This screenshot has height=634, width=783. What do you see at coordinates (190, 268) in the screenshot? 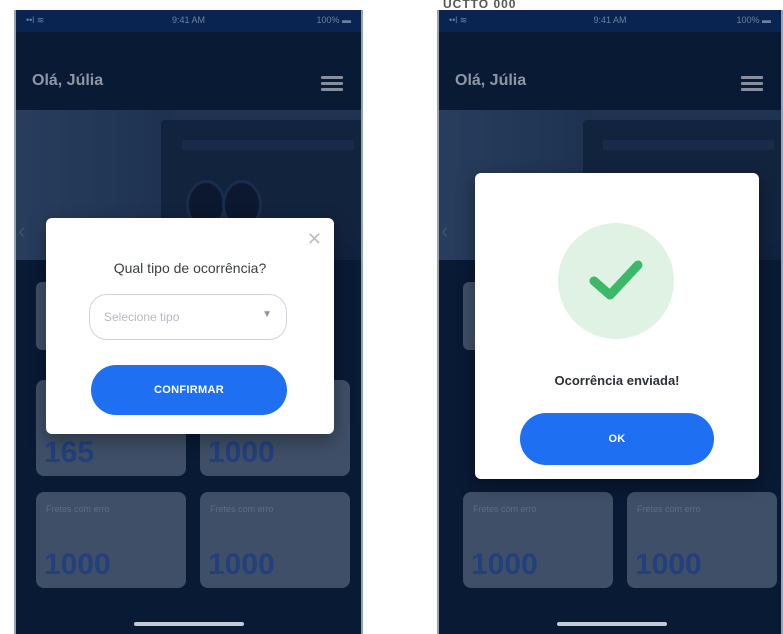
I see `modal-title: Qual tipo de ocorrência?` at bounding box center [190, 268].